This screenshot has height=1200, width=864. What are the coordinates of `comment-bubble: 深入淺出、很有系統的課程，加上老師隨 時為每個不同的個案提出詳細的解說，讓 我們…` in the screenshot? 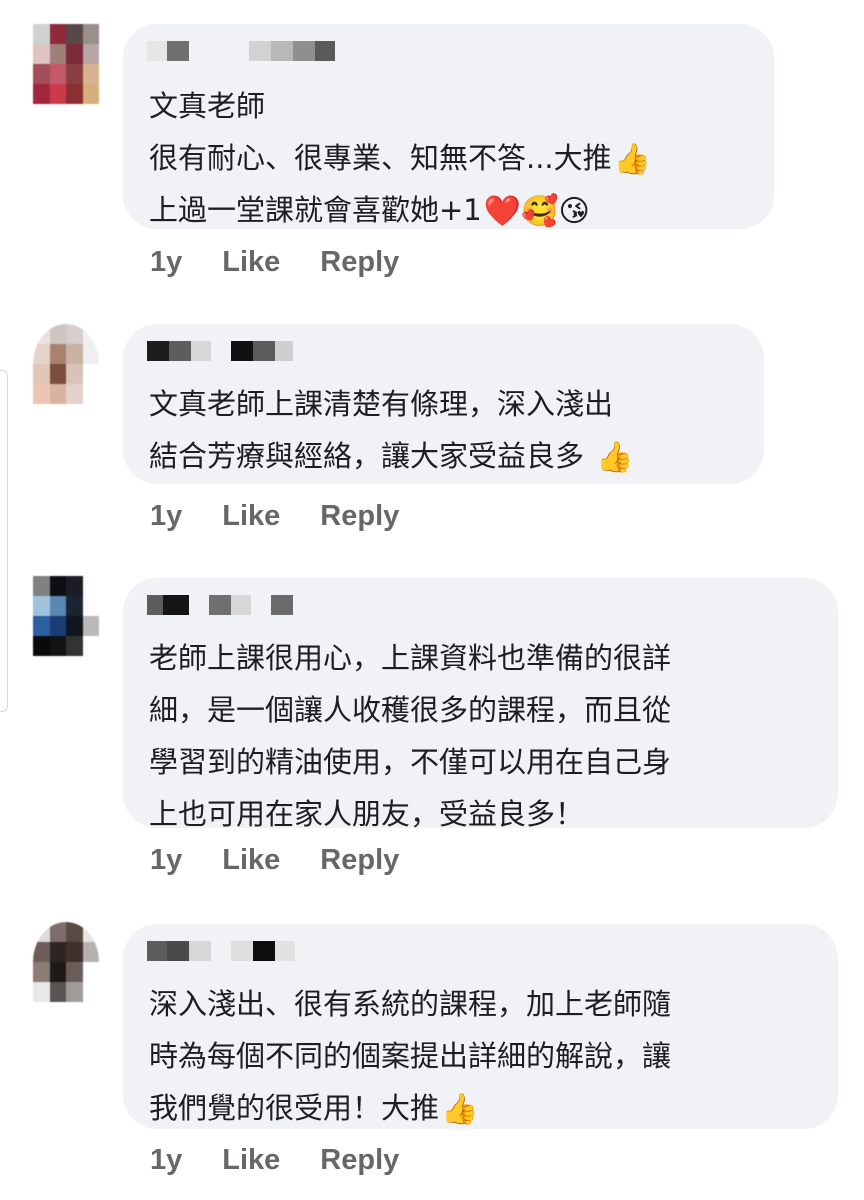 It's located at (480, 1026).